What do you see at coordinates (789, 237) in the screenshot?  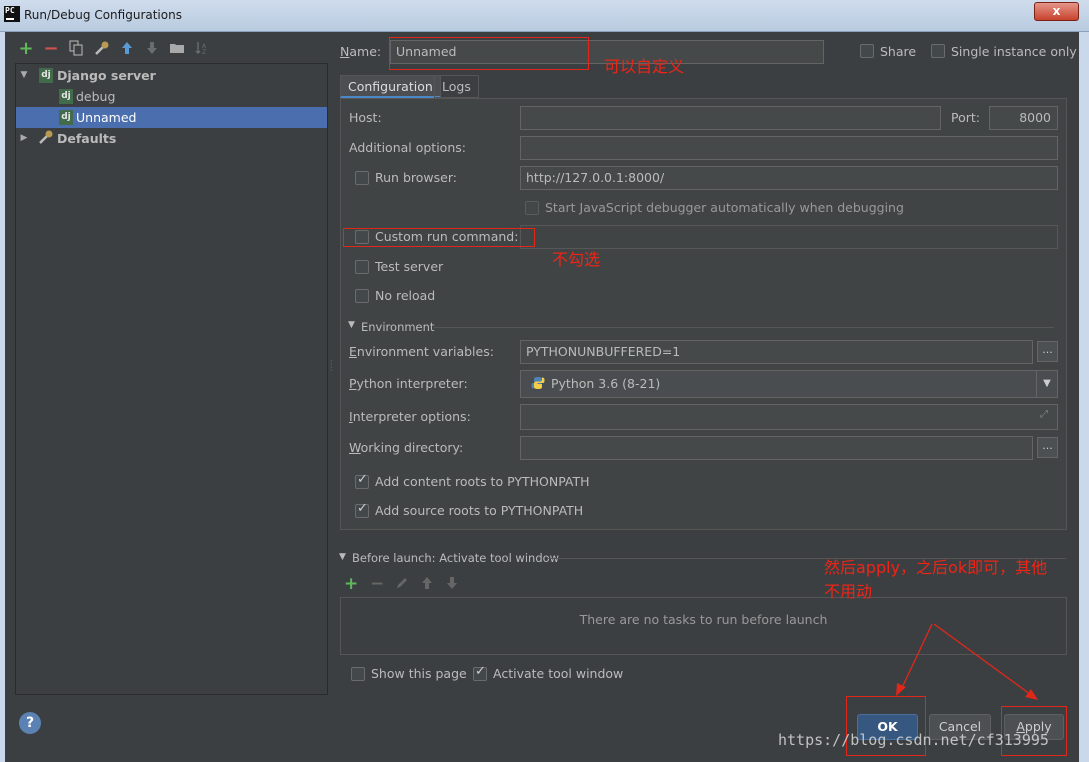 I see `custom-run-command-input` at bounding box center [789, 237].